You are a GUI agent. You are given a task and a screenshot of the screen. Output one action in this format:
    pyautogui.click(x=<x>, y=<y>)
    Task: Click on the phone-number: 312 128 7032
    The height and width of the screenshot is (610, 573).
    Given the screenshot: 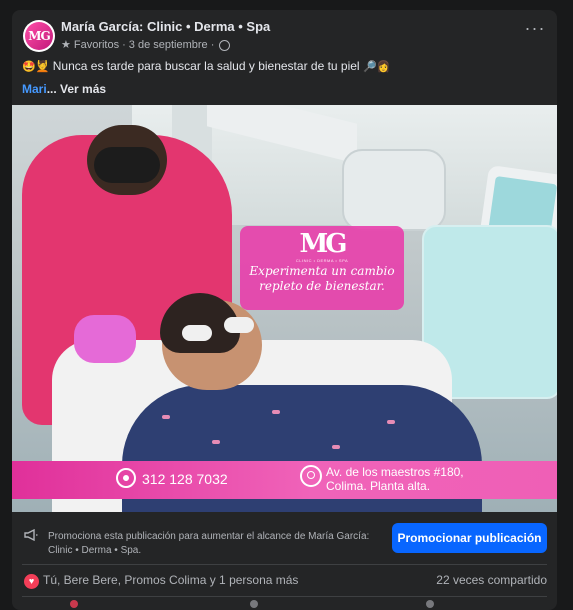 What is the action you would take?
    pyautogui.click(x=185, y=479)
    